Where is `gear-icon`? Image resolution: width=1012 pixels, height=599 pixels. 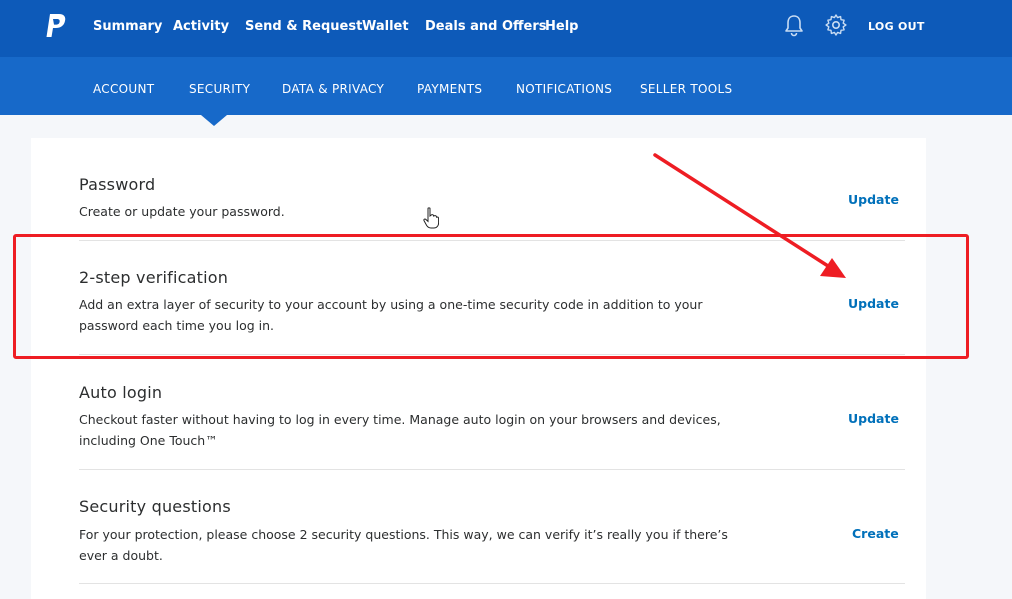 gear-icon is located at coordinates (836, 25).